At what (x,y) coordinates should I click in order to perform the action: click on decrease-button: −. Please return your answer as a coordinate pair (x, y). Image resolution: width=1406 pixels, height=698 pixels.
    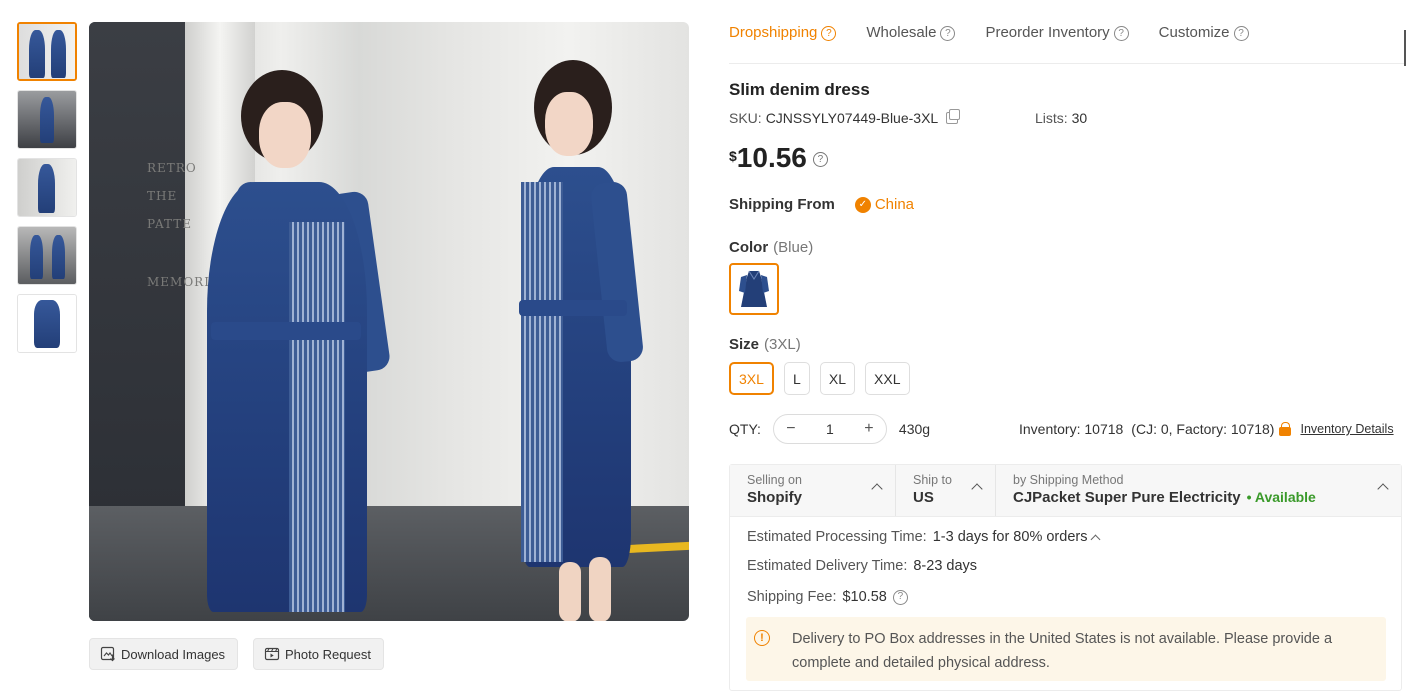
    Looking at the image, I should click on (791, 429).